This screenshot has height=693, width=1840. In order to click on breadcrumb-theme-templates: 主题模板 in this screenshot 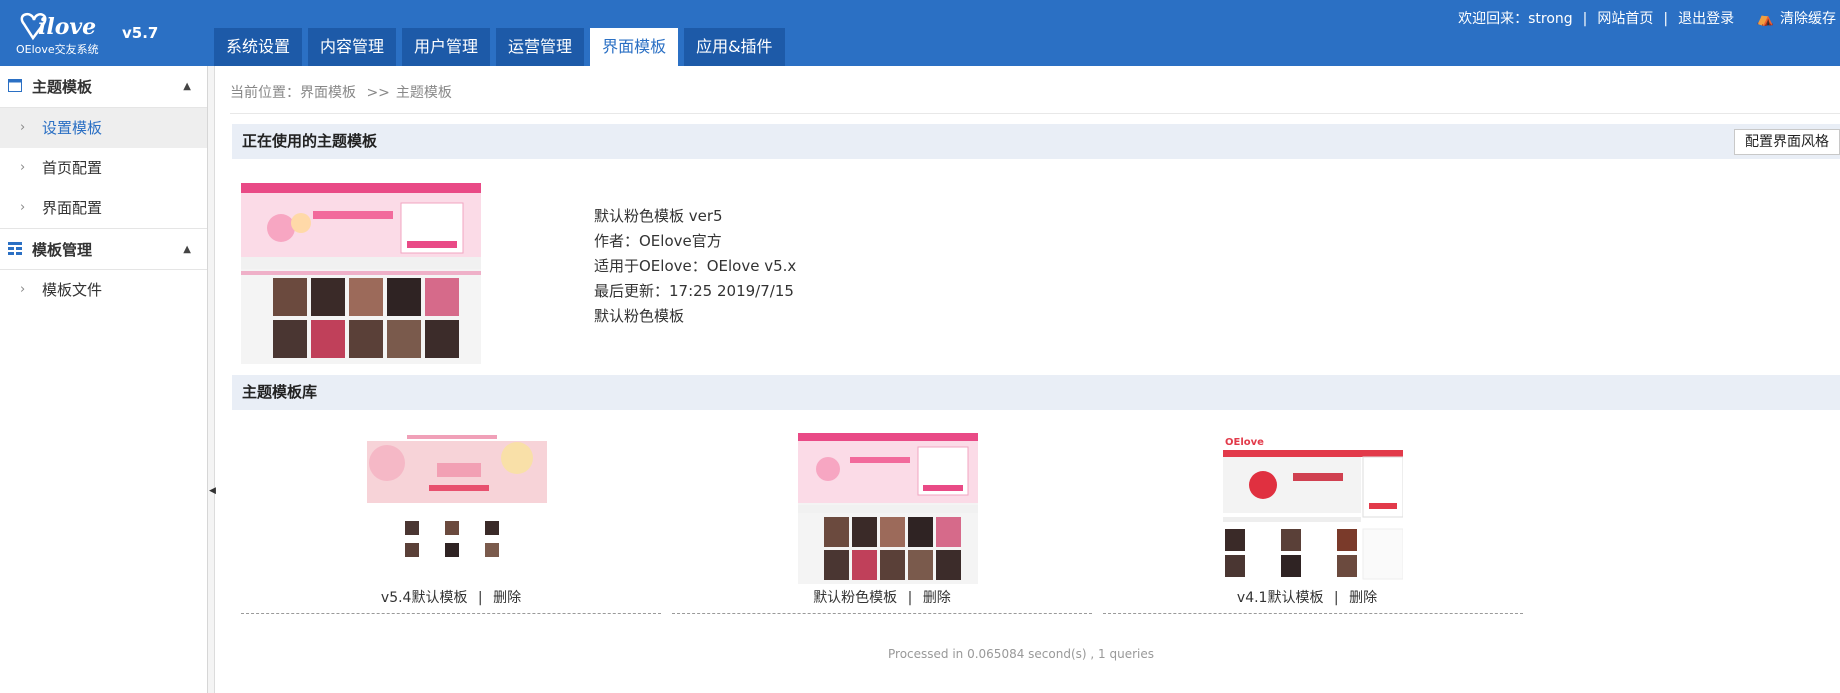, I will do `click(423, 93)`.